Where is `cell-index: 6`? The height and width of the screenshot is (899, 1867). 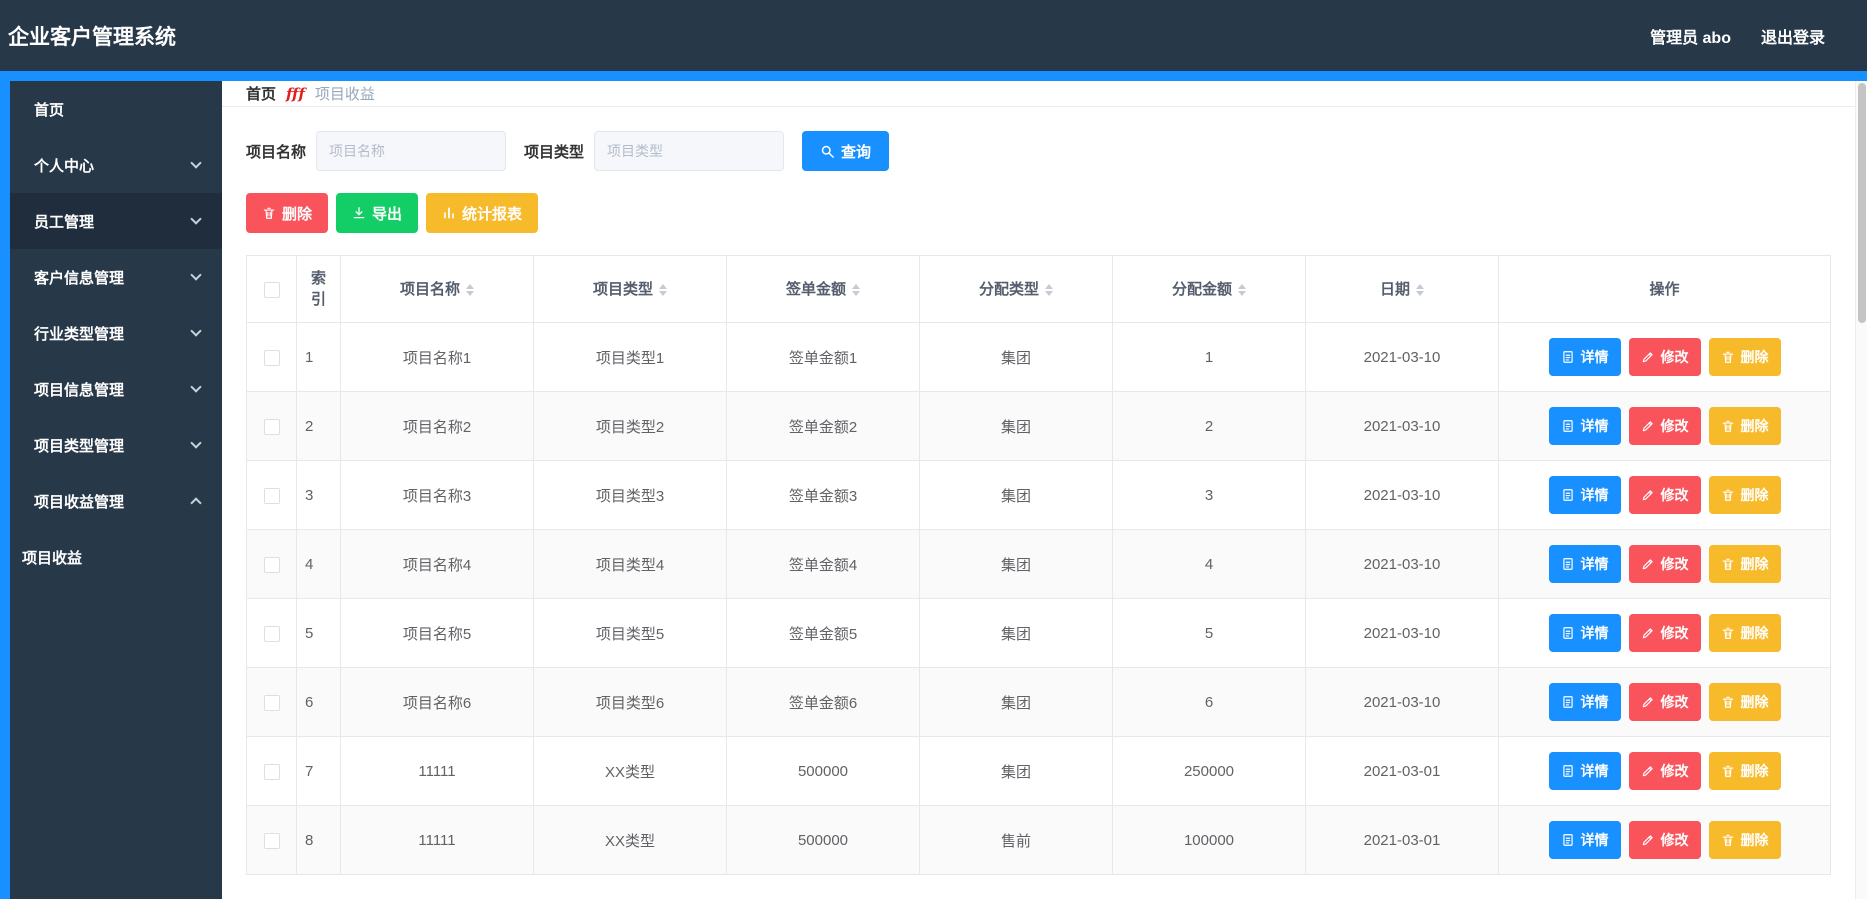 cell-index: 6 is located at coordinates (318, 702).